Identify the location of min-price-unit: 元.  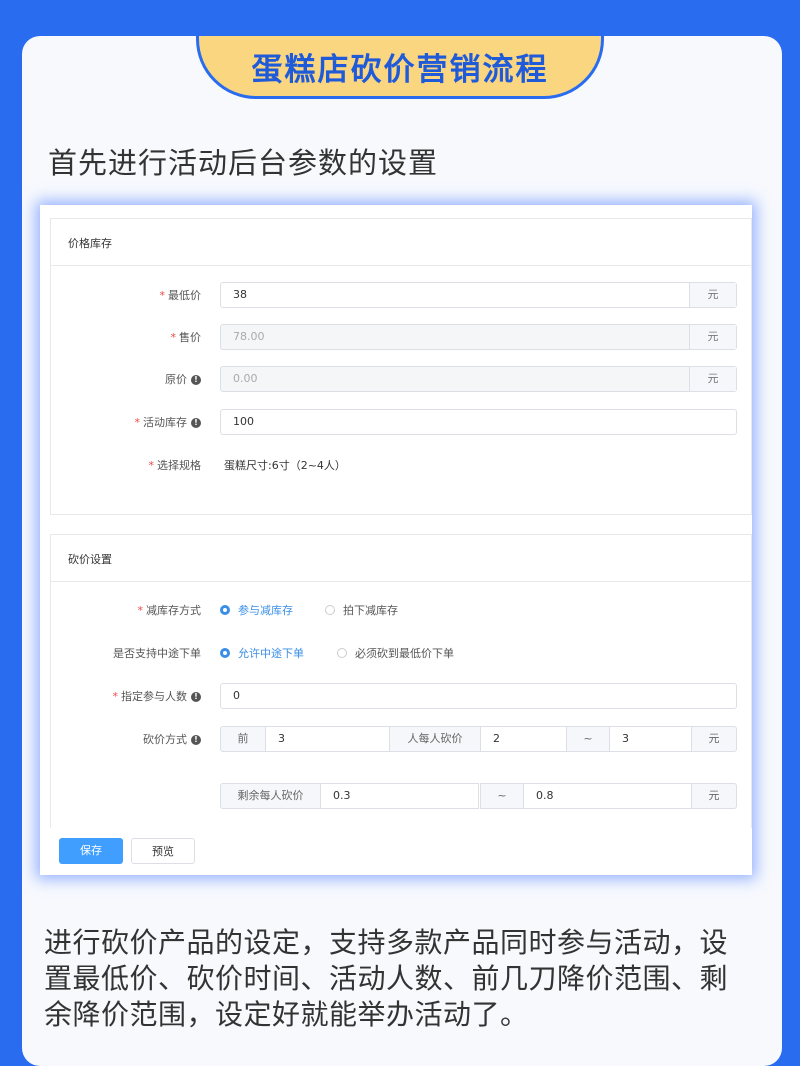
(712, 295).